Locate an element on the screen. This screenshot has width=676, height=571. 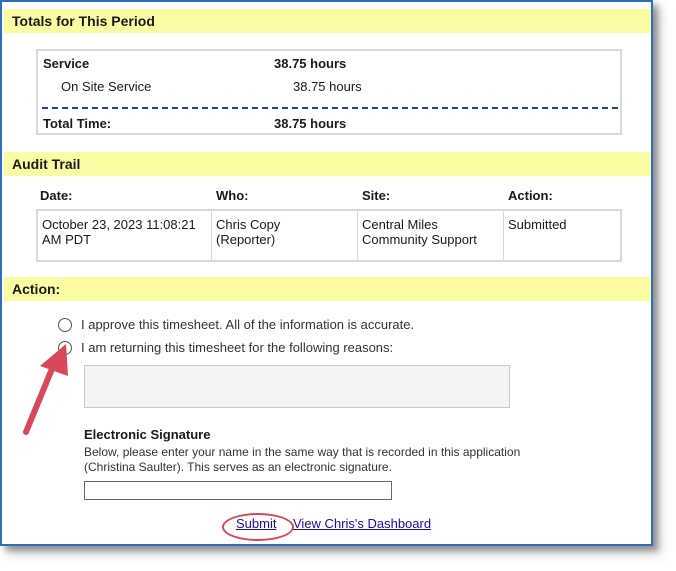
audit-date-line2: AM PDT is located at coordinates (67, 239).